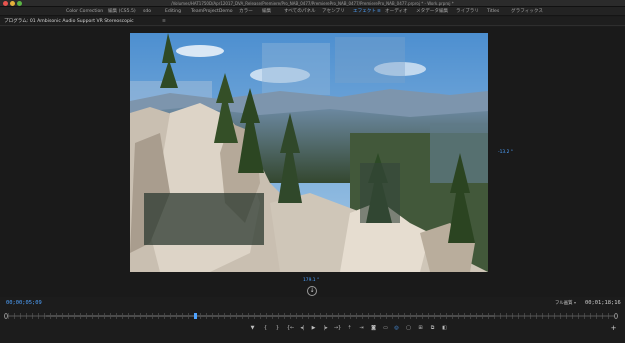 The height and width of the screenshot is (343, 625). I want to click on multicam-button: ⊞, so click(420, 328).